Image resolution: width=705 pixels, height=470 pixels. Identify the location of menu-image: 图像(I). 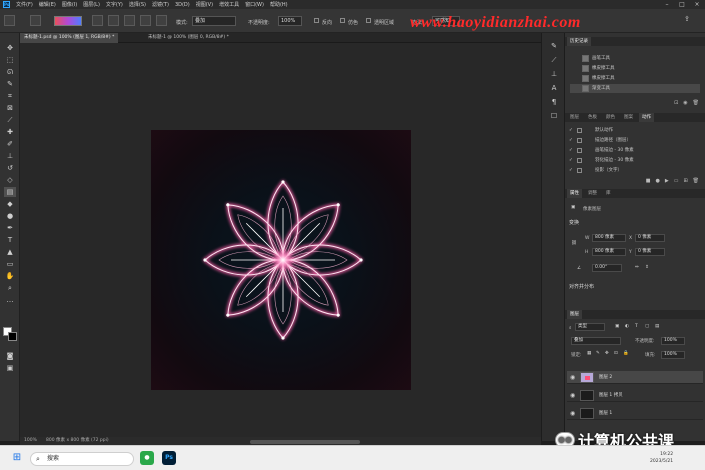
(69, 4).